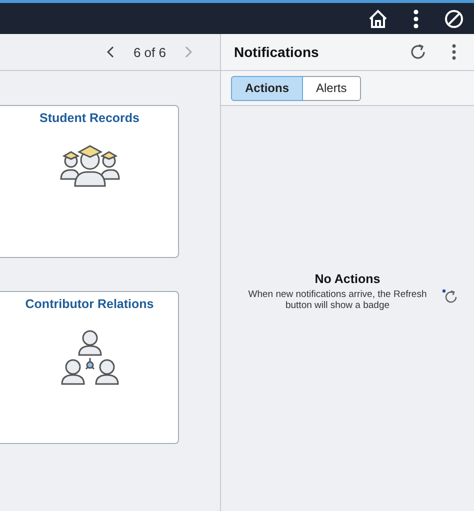 The height and width of the screenshot is (511, 474). What do you see at coordinates (188, 52) in the screenshot?
I see `chevron-right-icon` at bounding box center [188, 52].